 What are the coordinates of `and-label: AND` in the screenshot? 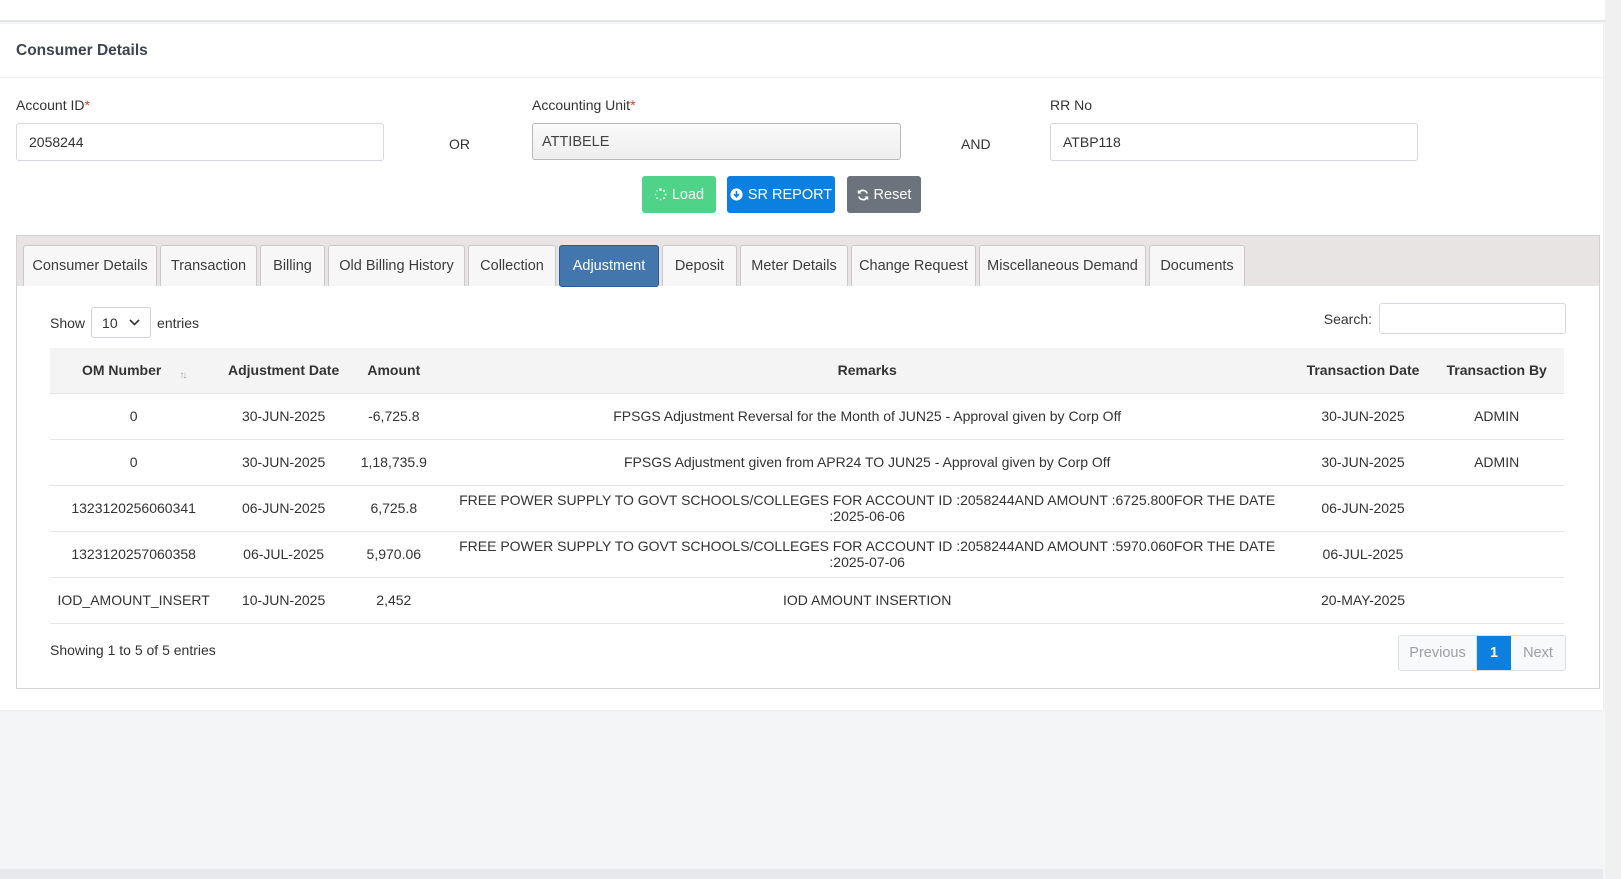 It's located at (976, 144).